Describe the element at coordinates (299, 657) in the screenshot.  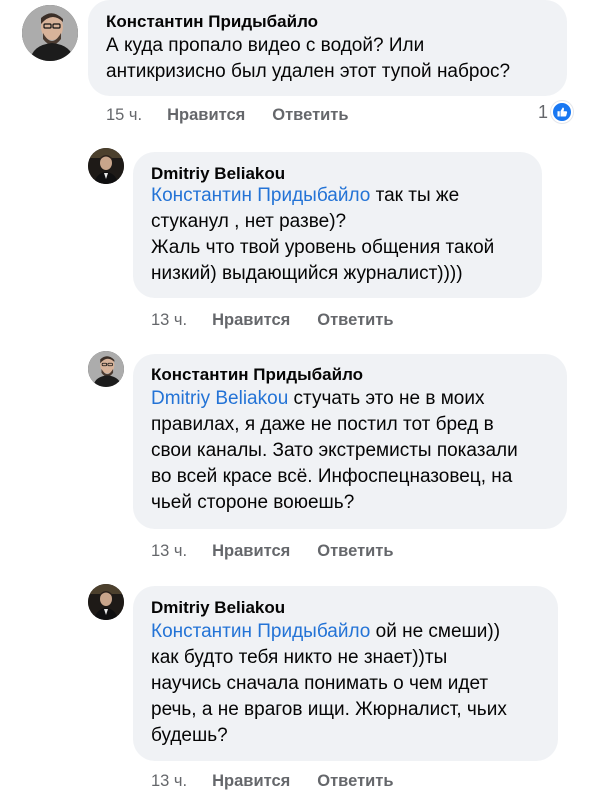
I see `comment-line: как будто тебя никто не знает))ты` at that location.